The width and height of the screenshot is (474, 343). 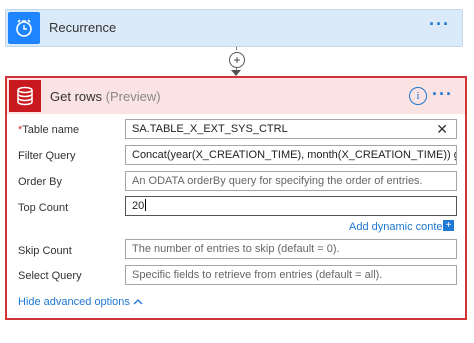 What do you see at coordinates (448, 225) in the screenshot?
I see `add-dynamic-content-button: +` at bounding box center [448, 225].